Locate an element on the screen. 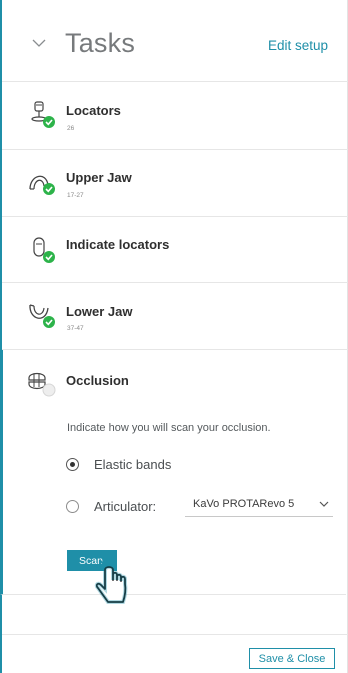 The height and width of the screenshot is (673, 348). articulator-select: KaVo PROTARevo 5 is located at coordinates (259, 504).